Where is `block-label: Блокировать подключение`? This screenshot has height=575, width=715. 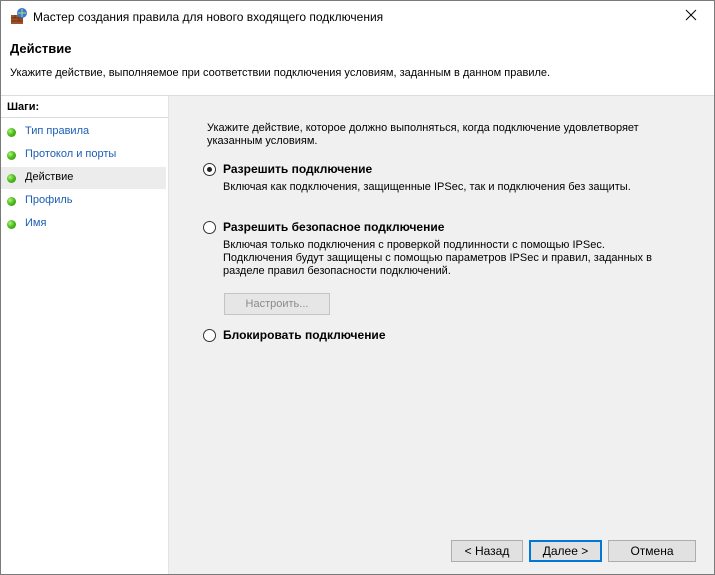
block-label: Блокировать подключение is located at coordinates (304, 335).